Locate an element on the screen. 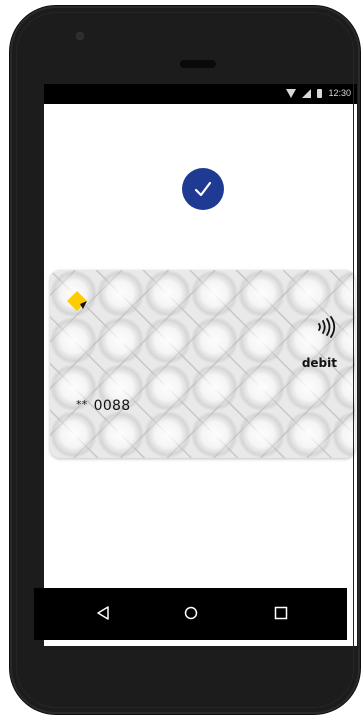 The image size is (363, 716). card-number: ** 0088 is located at coordinates (103, 406).